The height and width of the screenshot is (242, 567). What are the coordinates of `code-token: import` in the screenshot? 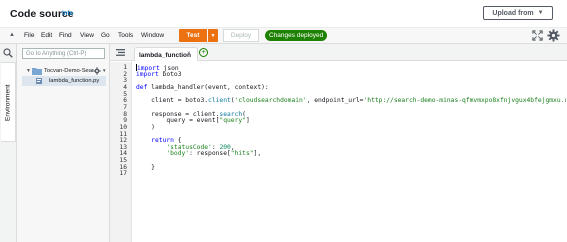 It's located at (147, 74).